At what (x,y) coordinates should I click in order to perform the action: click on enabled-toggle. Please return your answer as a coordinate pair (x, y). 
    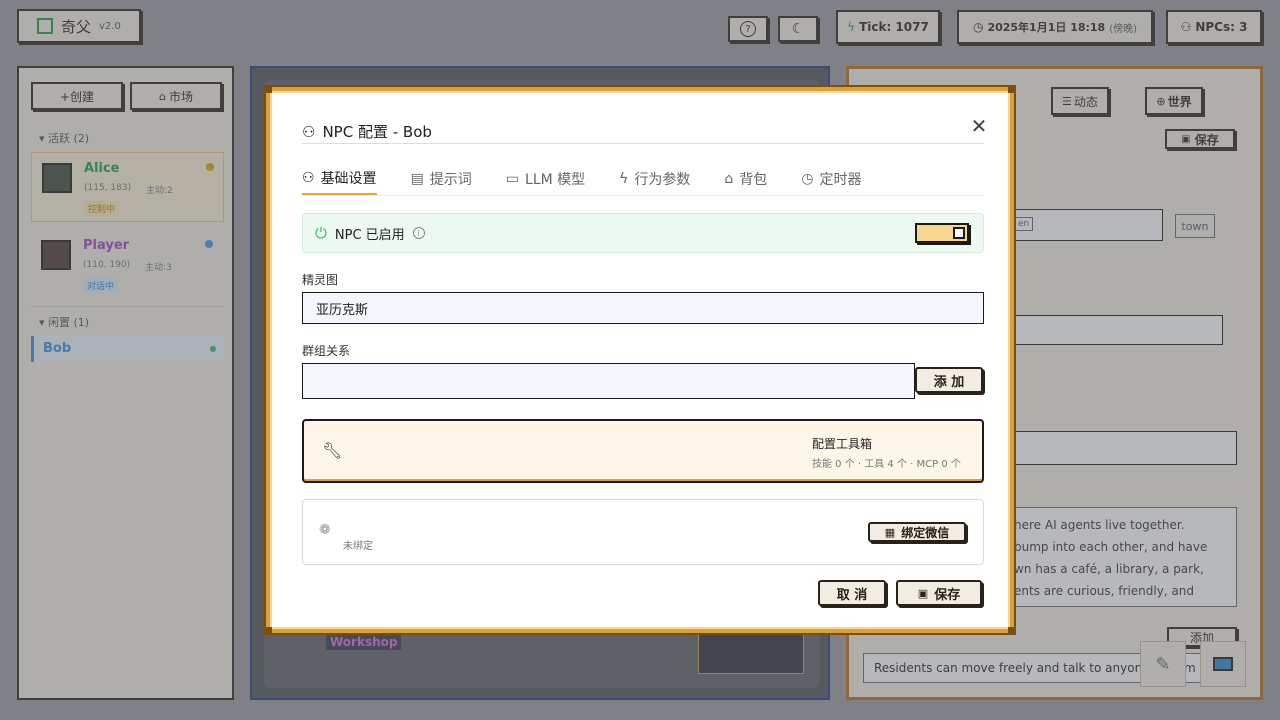
    Looking at the image, I should click on (942, 233).